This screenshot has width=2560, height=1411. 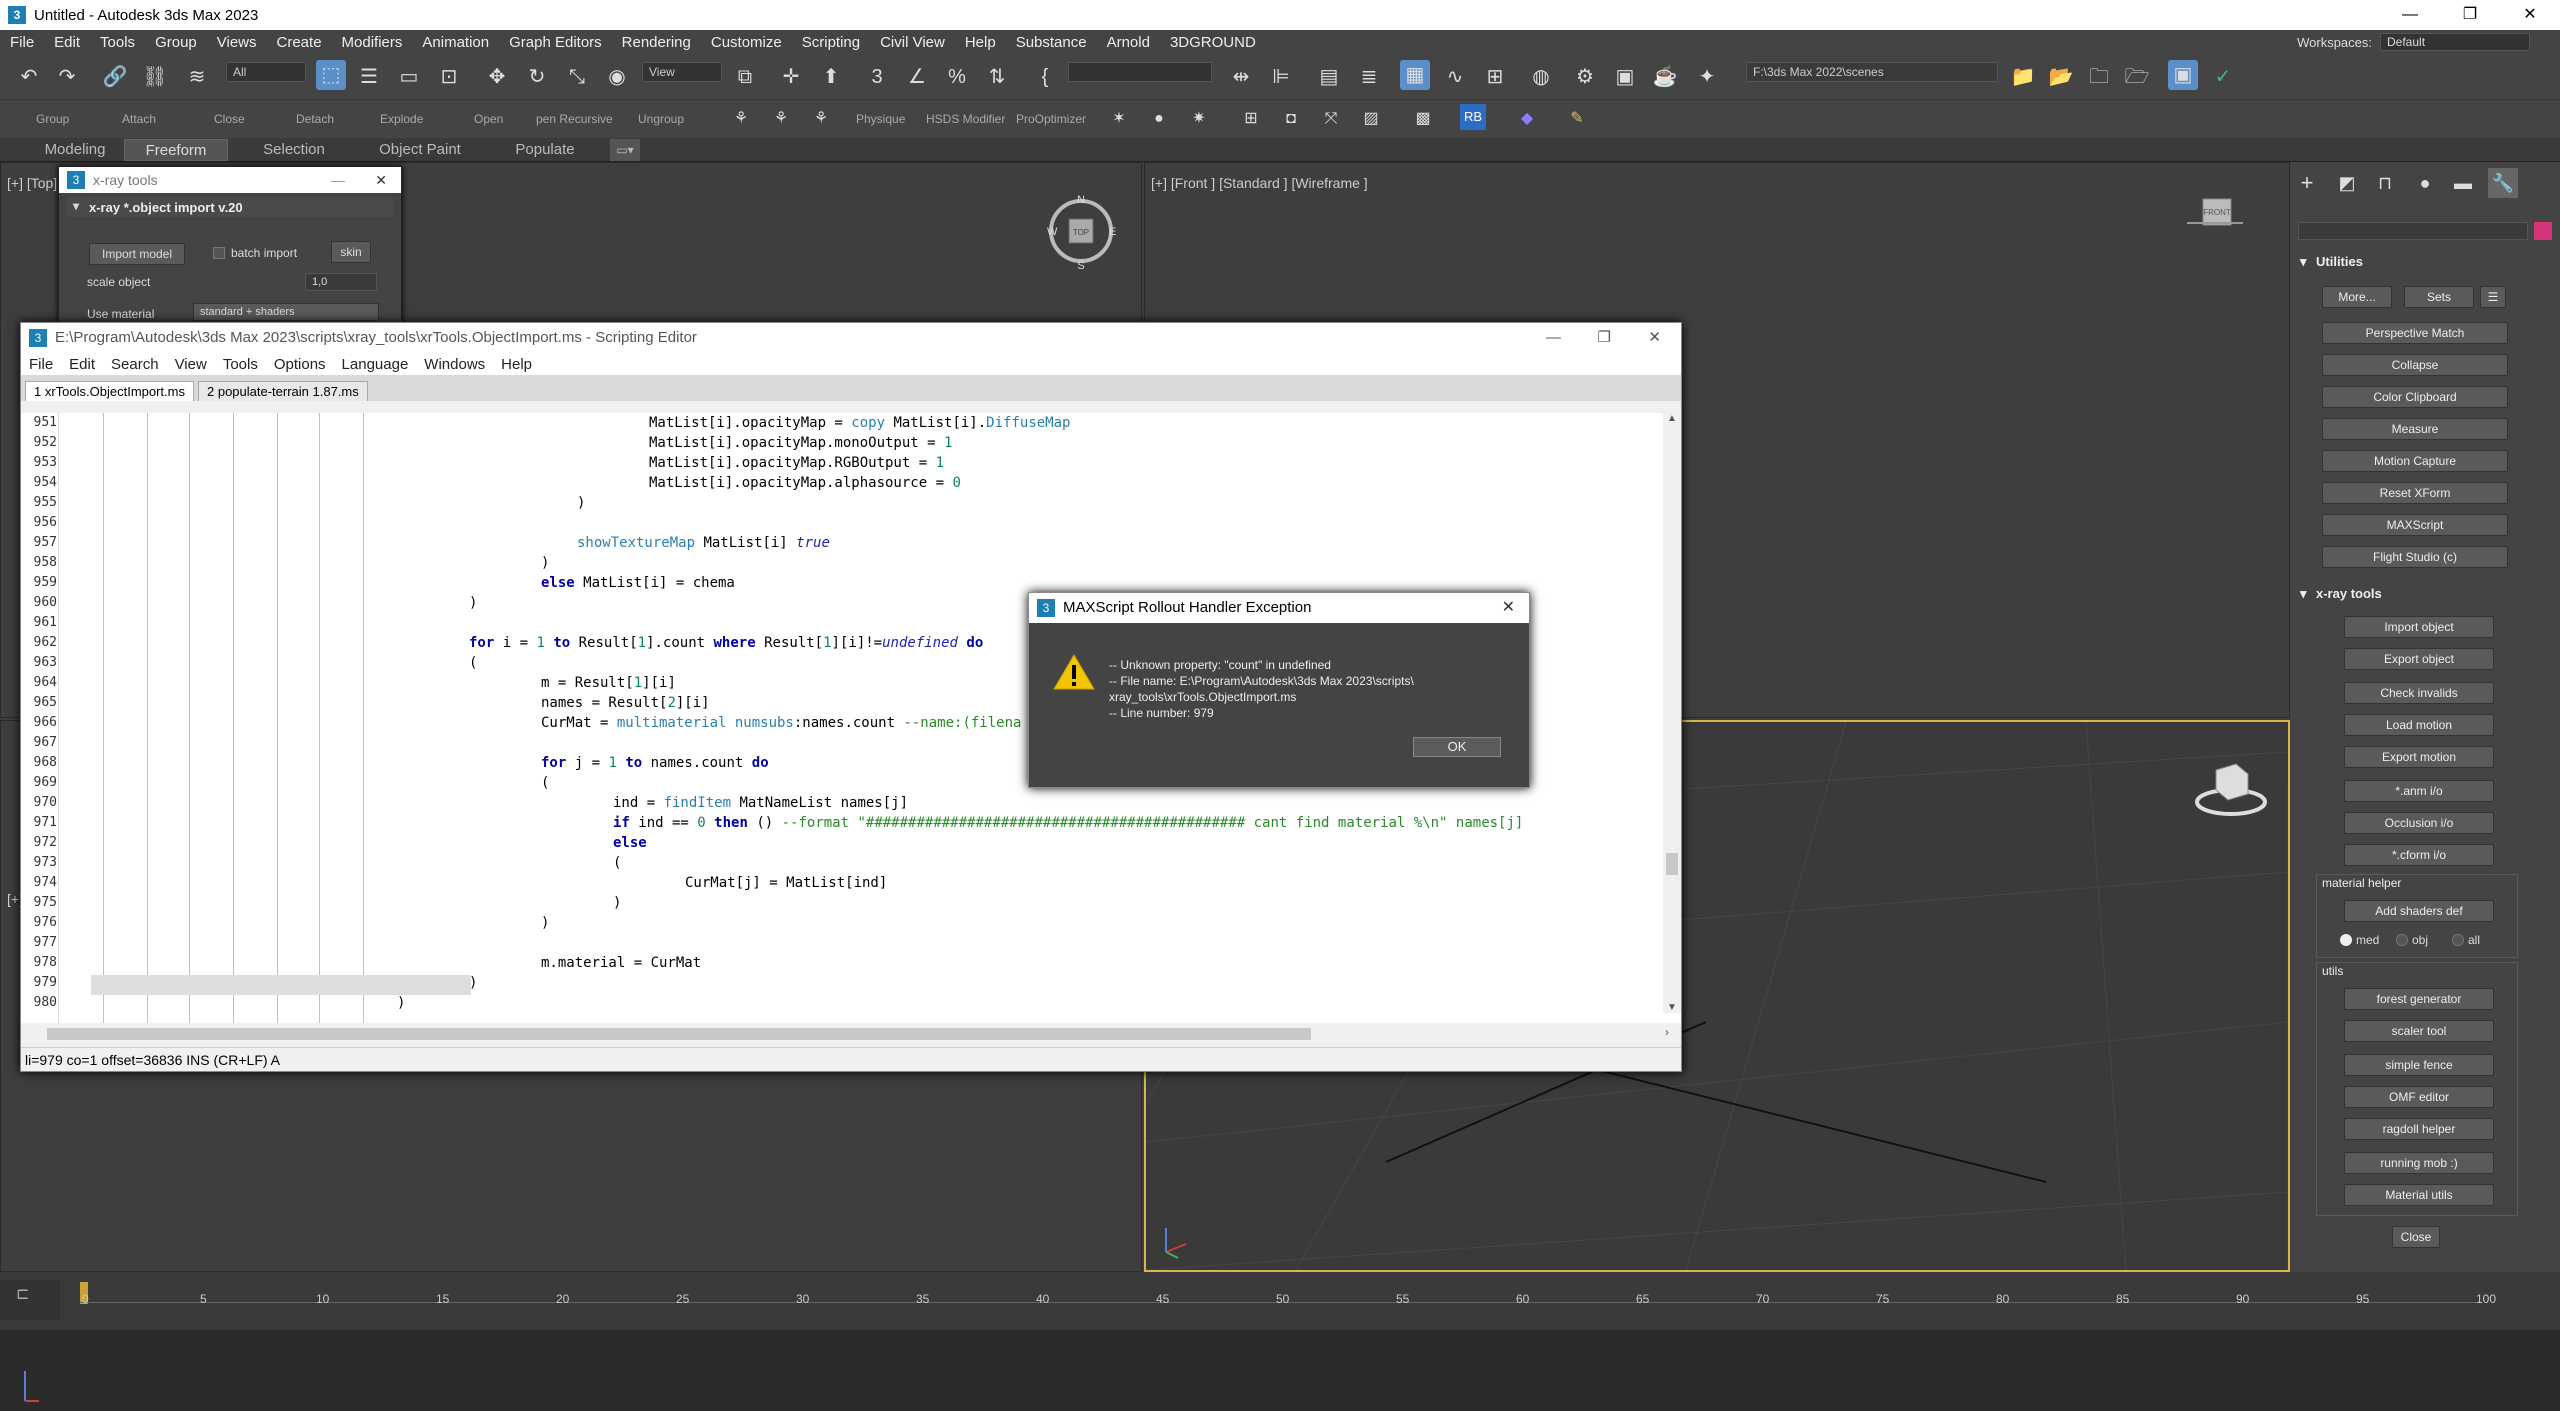 What do you see at coordinates (2419, 823) in the screenshot?
I see `occlusion-io-button: Occlusion i/o` at bounding box center [2419, 823].